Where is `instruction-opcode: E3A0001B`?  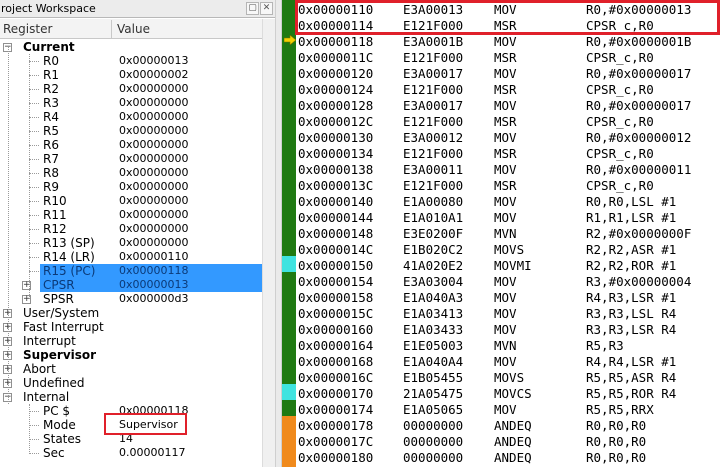 instruction-opcode: E3A0001B is located at coordinates (433, 41).